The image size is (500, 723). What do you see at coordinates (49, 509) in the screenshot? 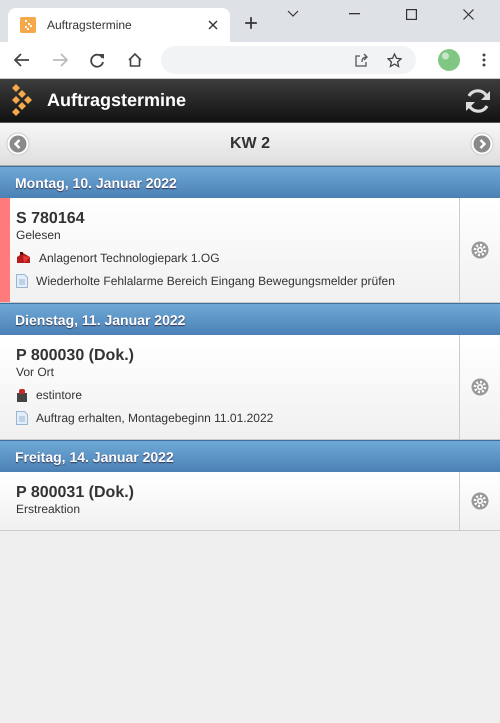
I see `order-status: Erstreaktion` at bounding box center [49, 509].